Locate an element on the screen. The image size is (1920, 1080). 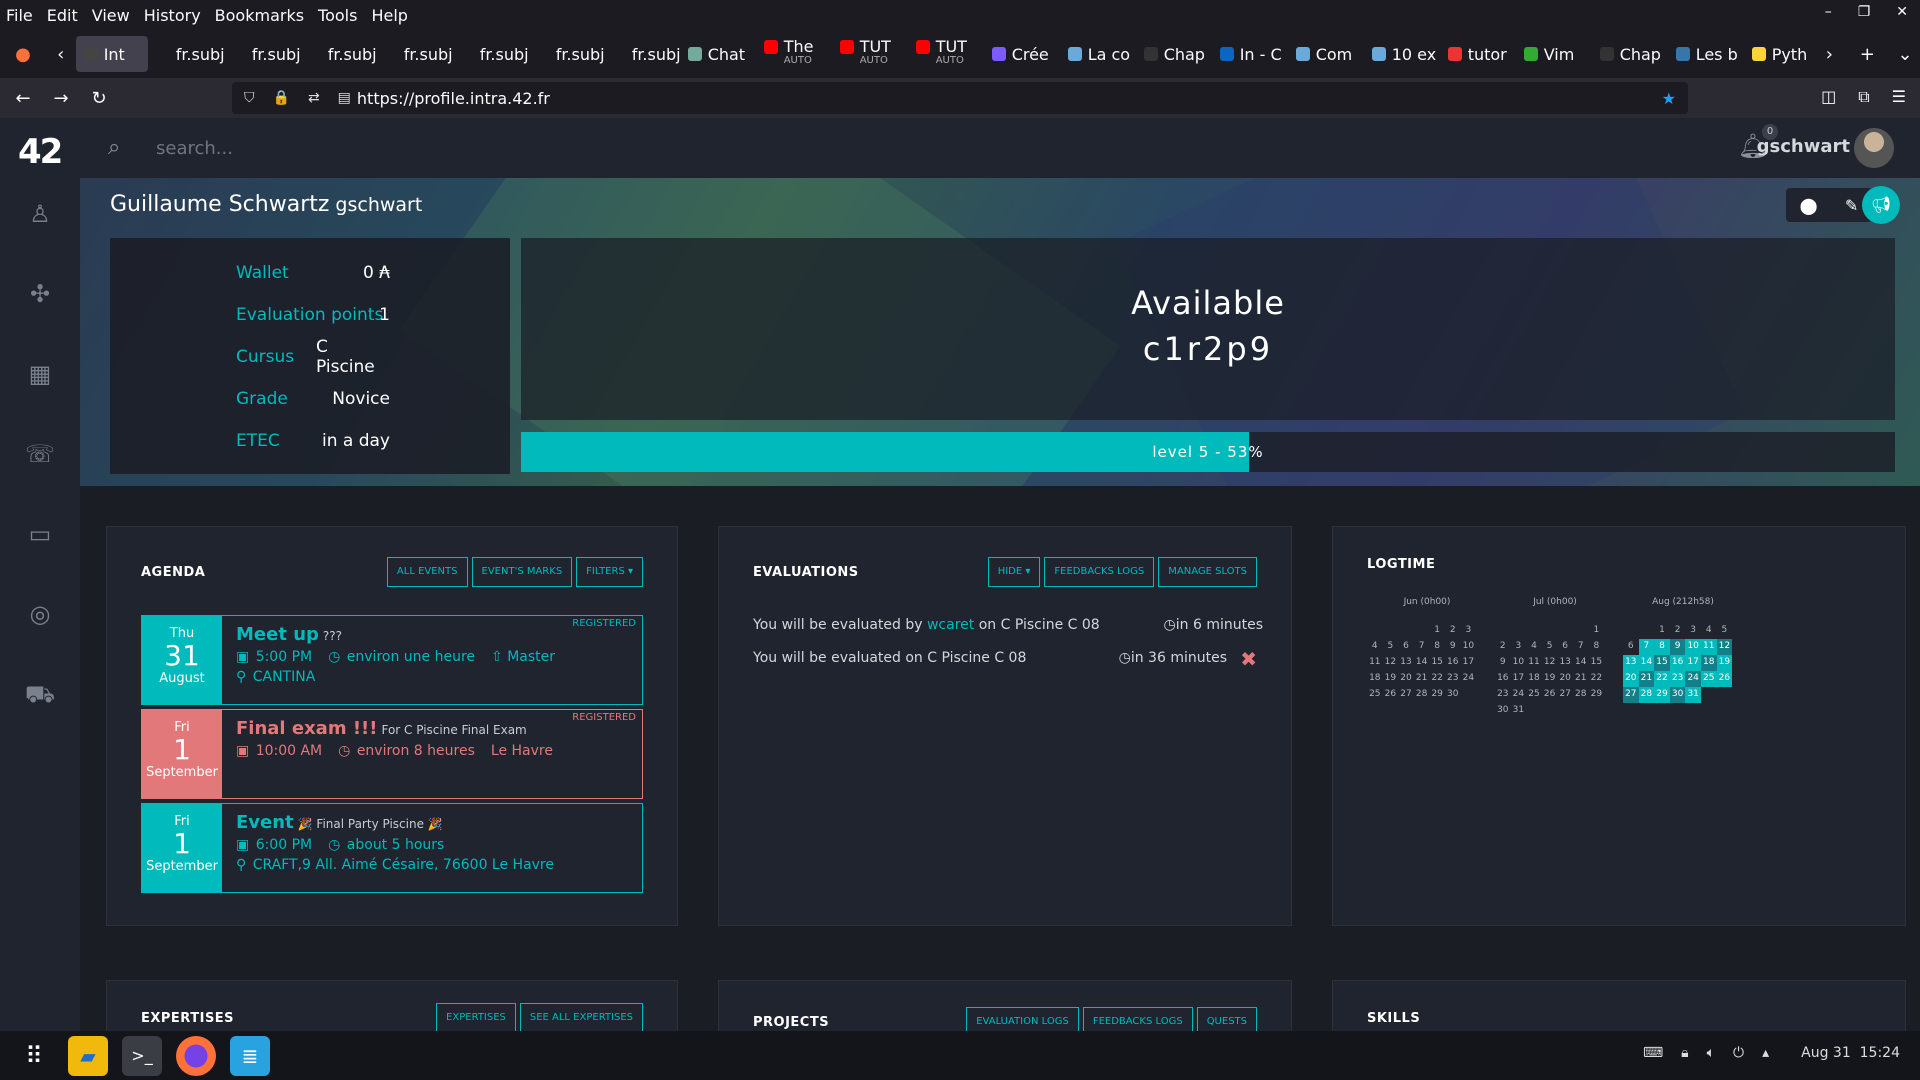
browser-tab: Crée is located at coordinates (1022, 54).